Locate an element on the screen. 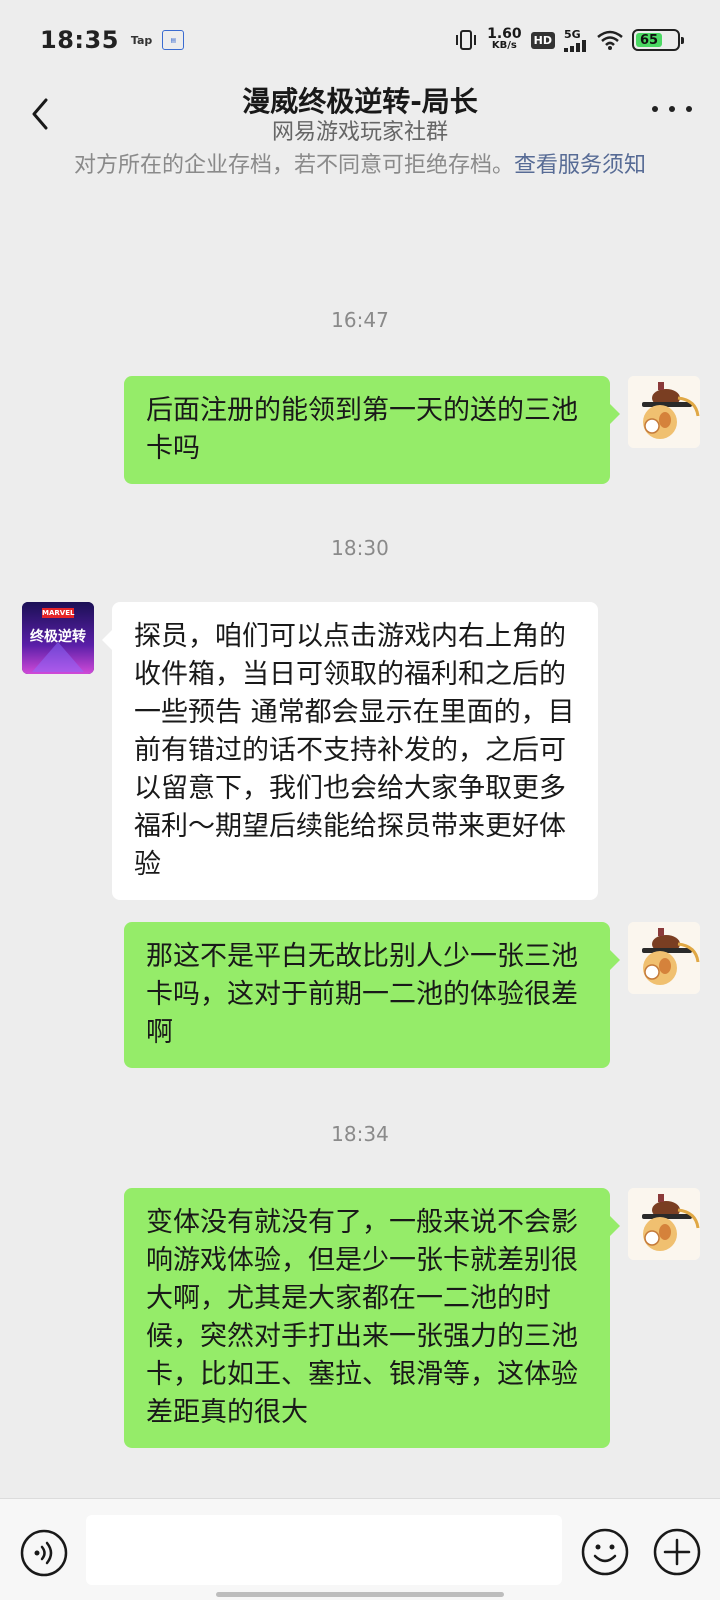  input-bar is located at coordinates (360, 1549).